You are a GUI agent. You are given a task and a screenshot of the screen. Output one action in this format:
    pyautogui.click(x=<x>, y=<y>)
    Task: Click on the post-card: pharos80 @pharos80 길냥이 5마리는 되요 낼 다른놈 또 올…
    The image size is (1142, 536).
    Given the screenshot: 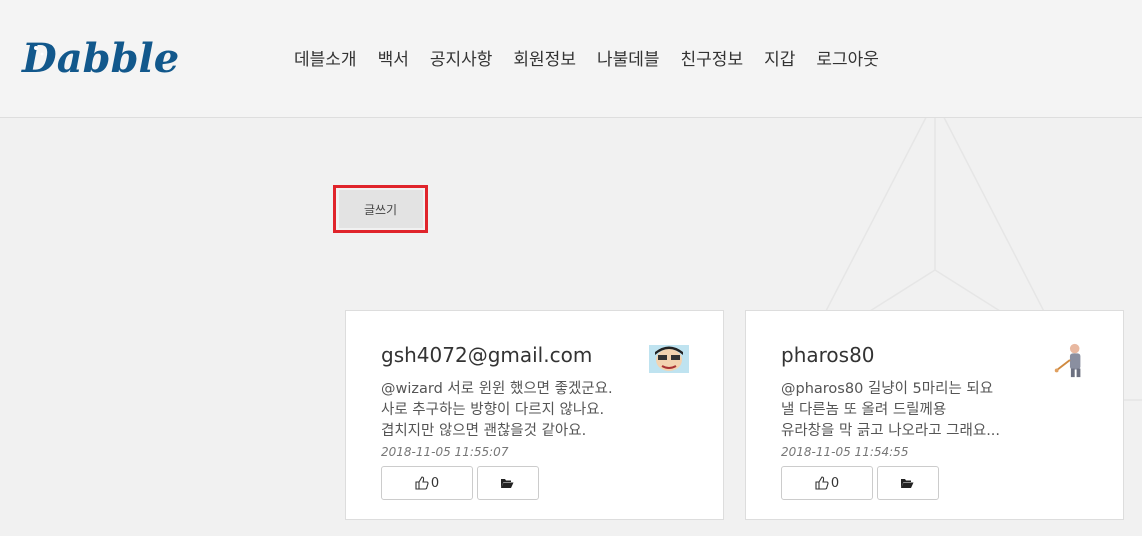 What is the action you would take?
    pyautogui.click(x=934, y=415)
    